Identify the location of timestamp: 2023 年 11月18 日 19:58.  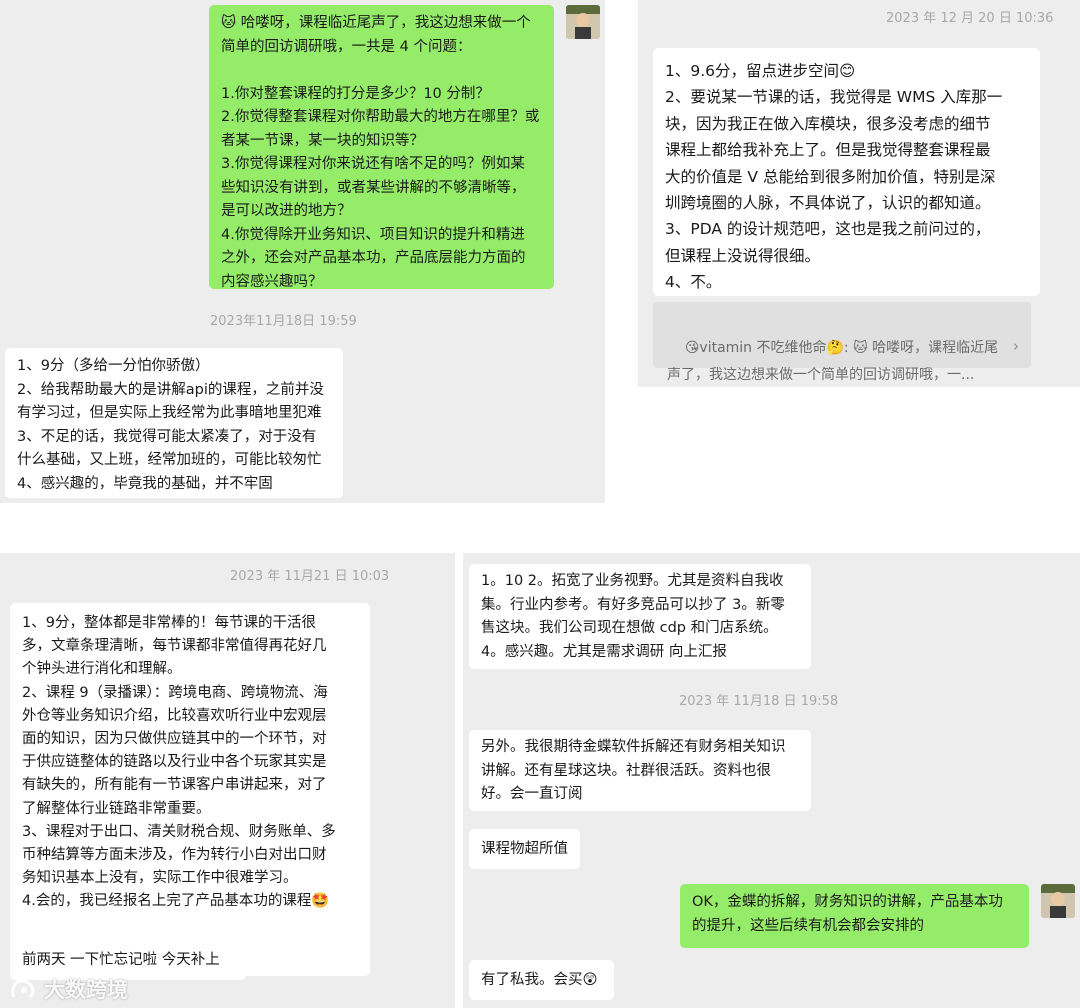
(759, 701).